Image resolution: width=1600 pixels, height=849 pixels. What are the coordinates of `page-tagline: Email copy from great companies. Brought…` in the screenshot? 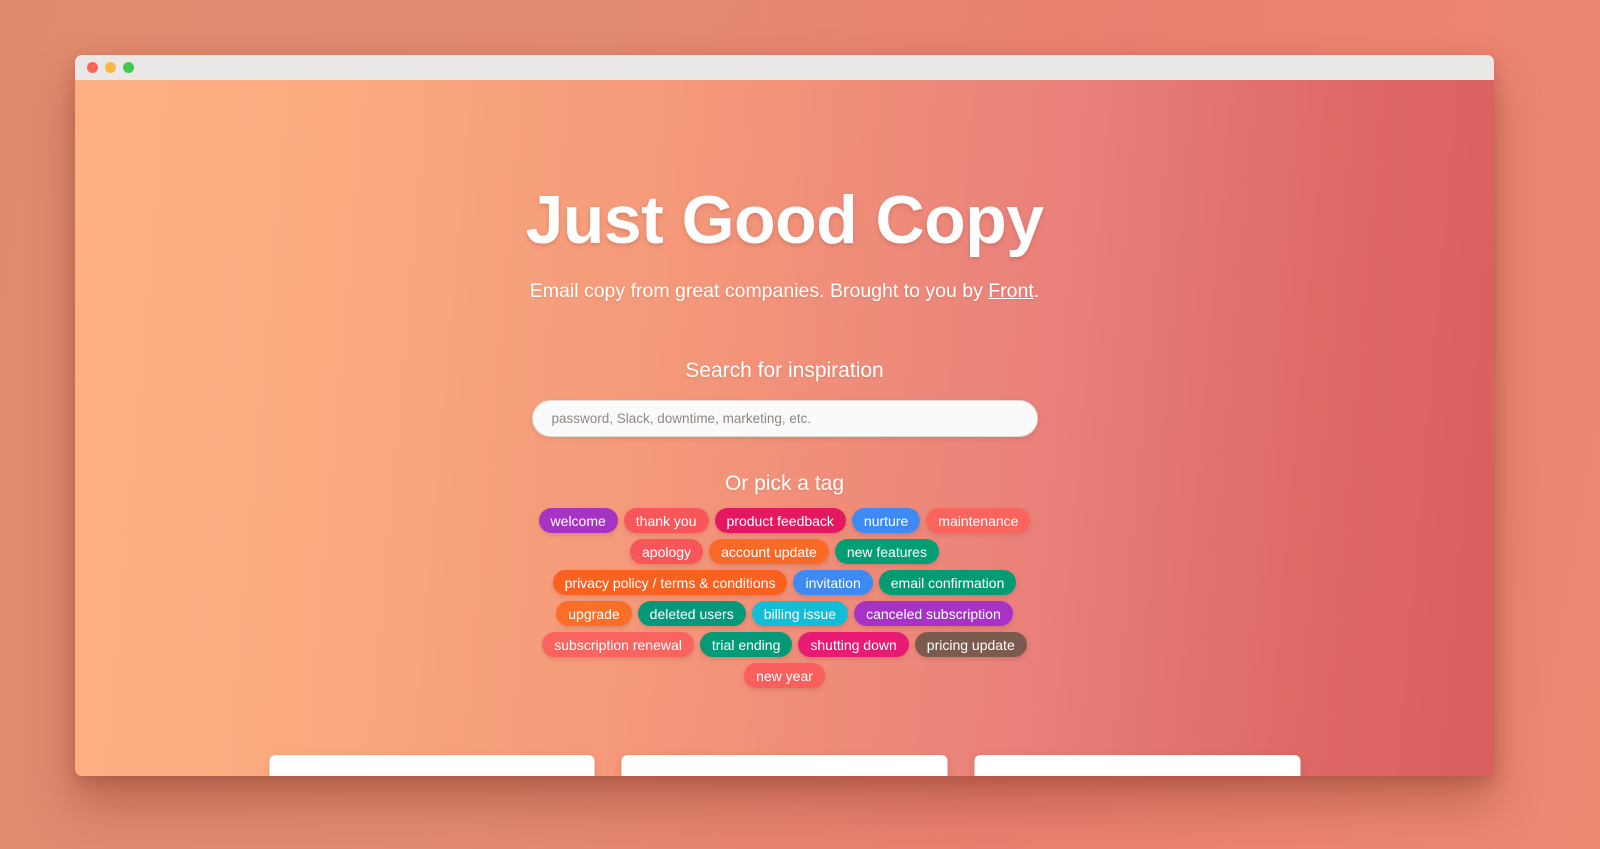 It's located at (784, 291).